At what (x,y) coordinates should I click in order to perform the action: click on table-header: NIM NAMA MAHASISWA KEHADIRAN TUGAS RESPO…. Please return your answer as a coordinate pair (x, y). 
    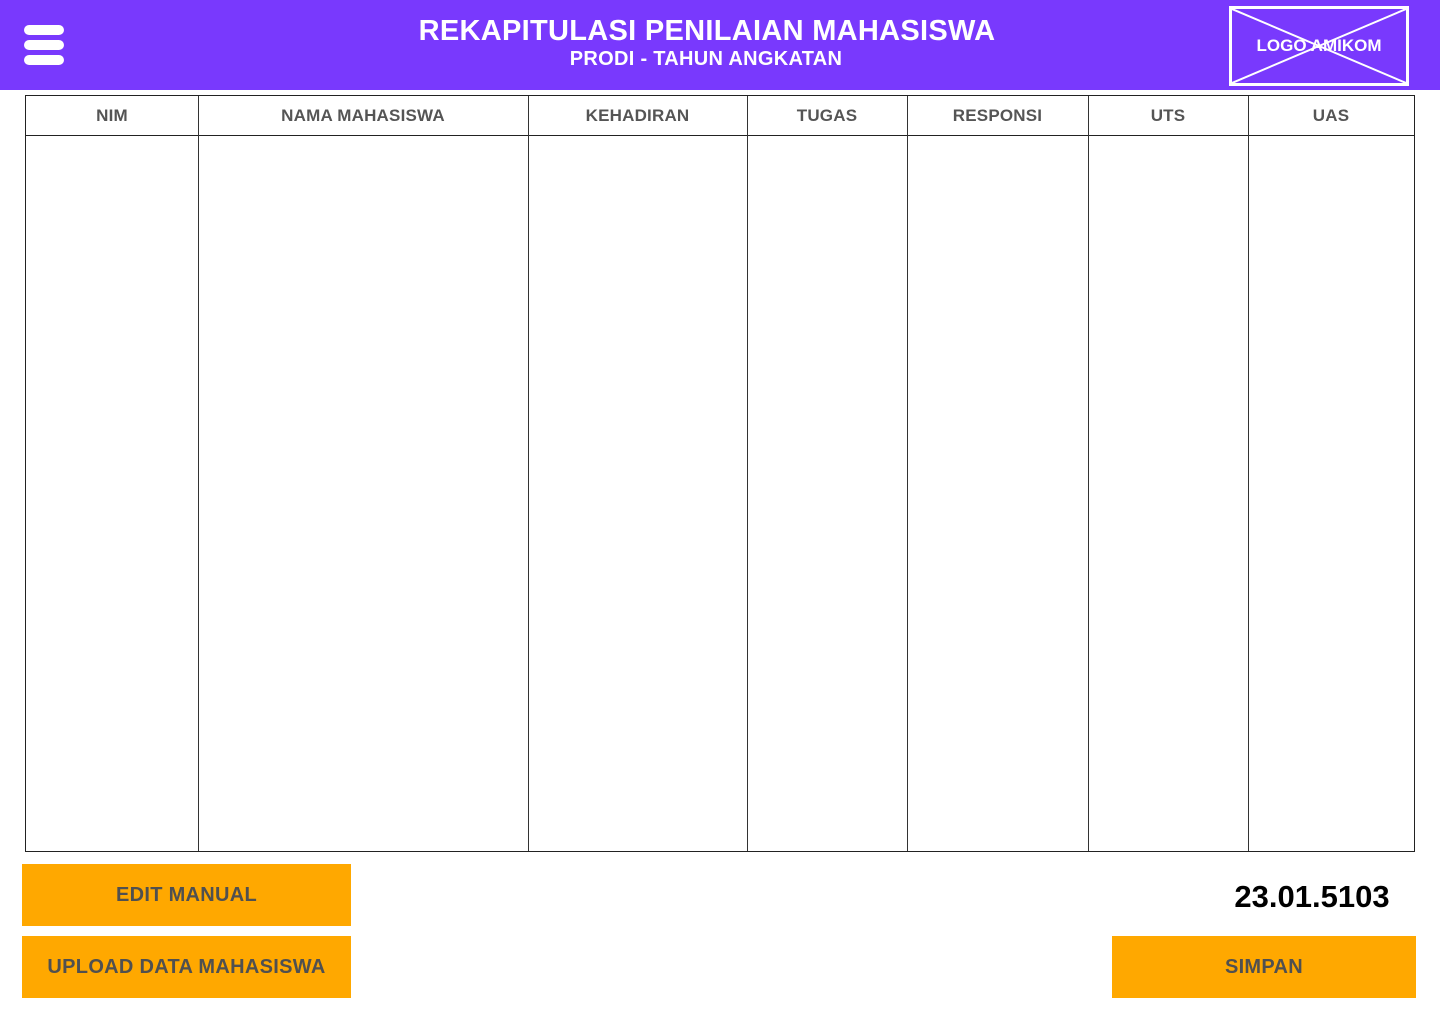
    Looking at the image, I should click on (720, 116).